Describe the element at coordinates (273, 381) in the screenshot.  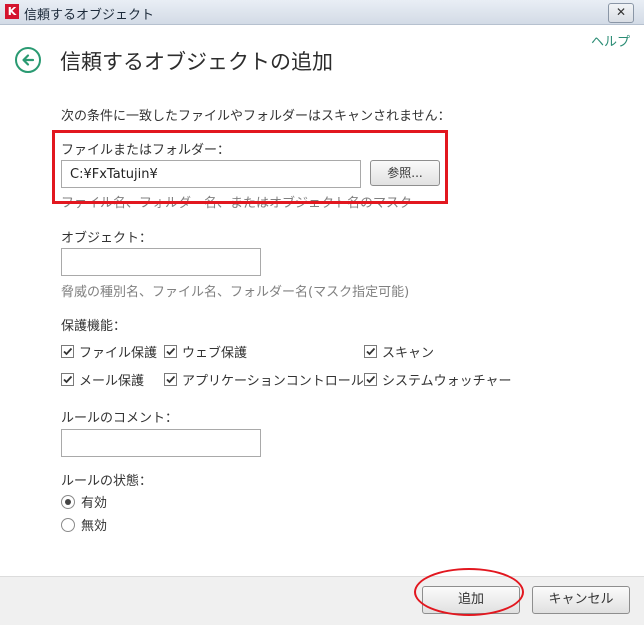
I see `checkbox-label: アプリケーションコントロール` at that location.